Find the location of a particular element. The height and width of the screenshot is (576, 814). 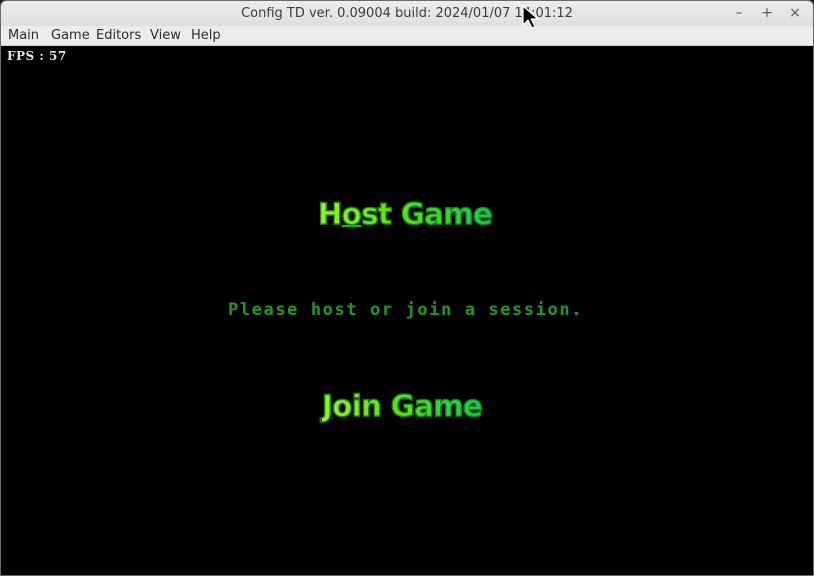

fps-counter: FPS : 57 is located at coordinates (37, 56).